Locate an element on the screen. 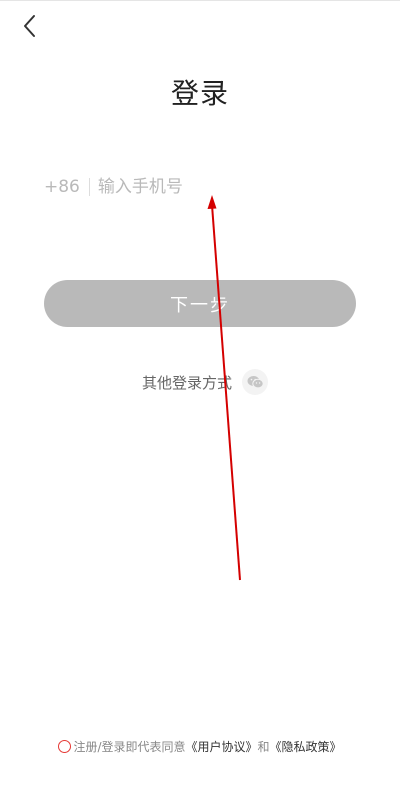 This screenshot has width=400, height=793. agreement-checkbox is located at coordinates (65, 746).